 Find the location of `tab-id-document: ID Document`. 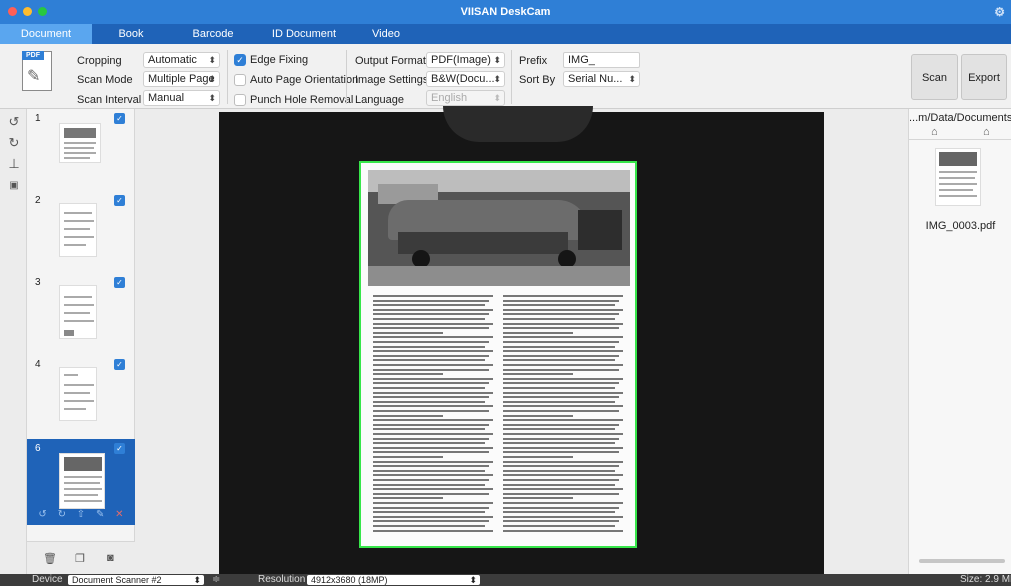

tab-id-document: ID Document is located at coordinates (304, 34).